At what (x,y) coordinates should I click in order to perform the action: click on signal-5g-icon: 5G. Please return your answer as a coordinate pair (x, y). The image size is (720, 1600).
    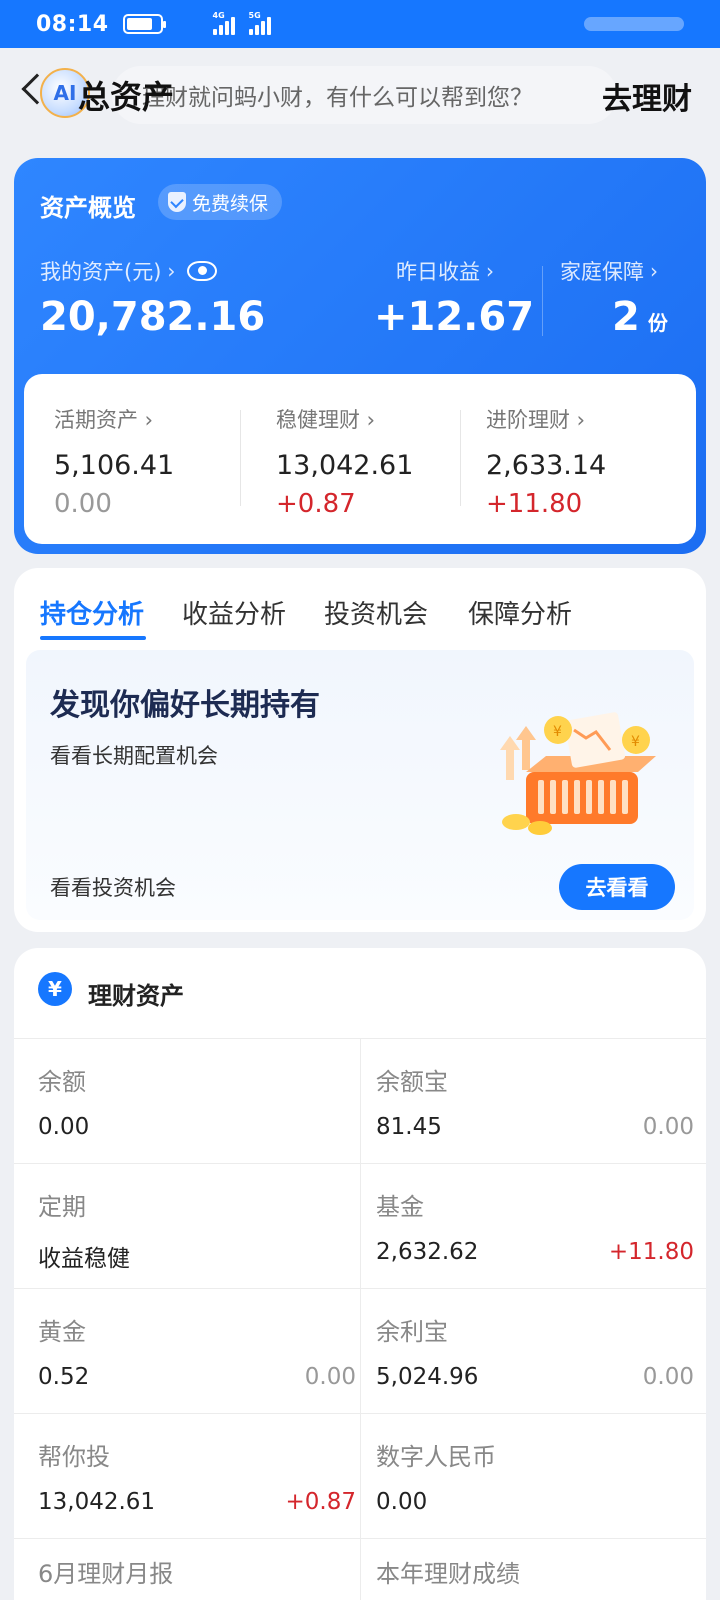
    Looking at the image, I should click on (259, 23).